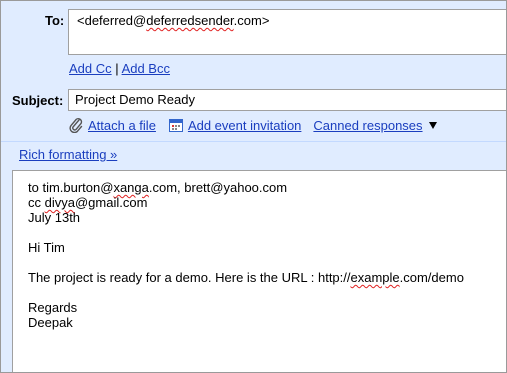  Describe the element at coordinates (146, 68) in the screenshot. I see `add-bcc-link: Add Bcc` at that location.